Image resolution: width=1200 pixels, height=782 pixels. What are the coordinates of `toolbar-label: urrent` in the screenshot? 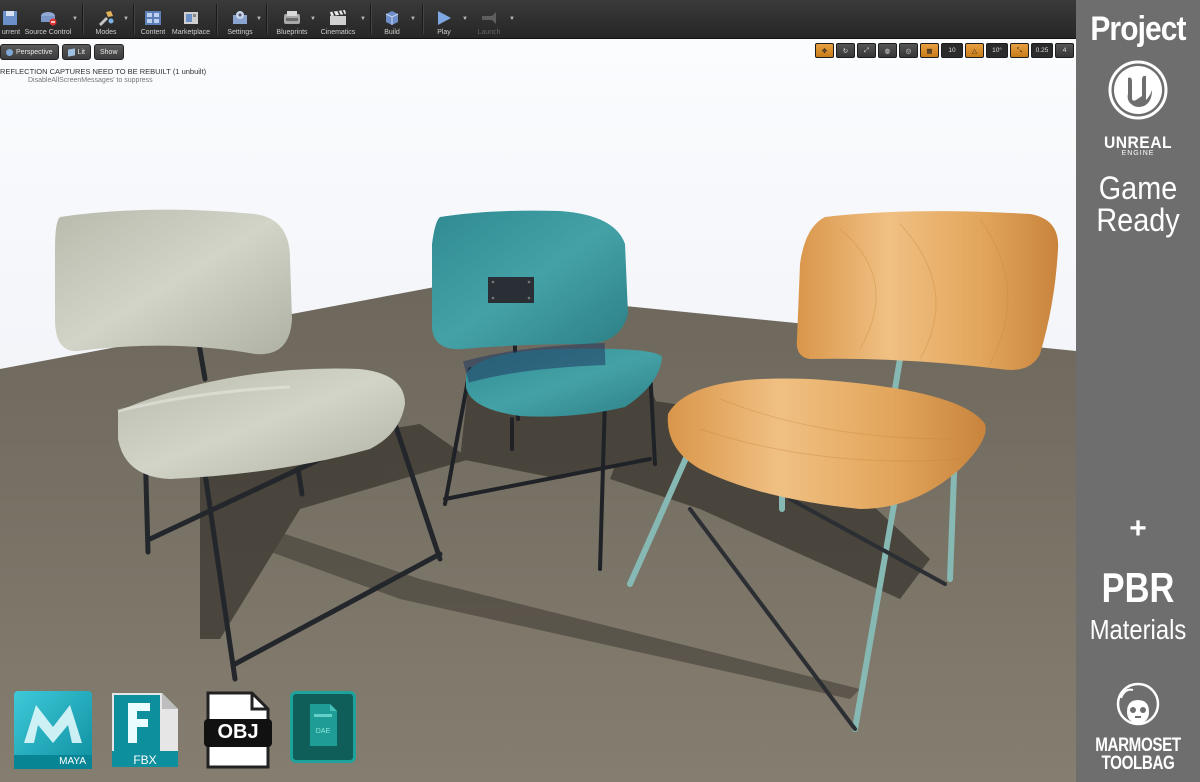 It's located at (11, 32).